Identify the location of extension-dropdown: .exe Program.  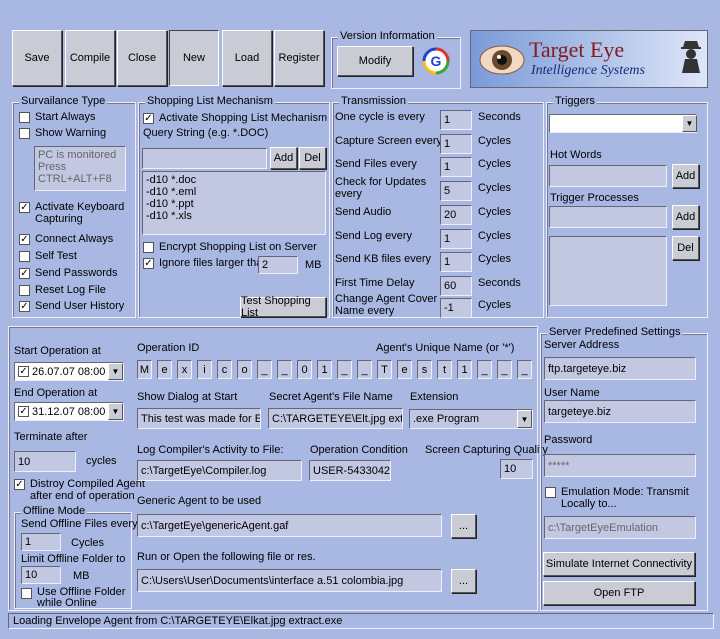
(471, 419).